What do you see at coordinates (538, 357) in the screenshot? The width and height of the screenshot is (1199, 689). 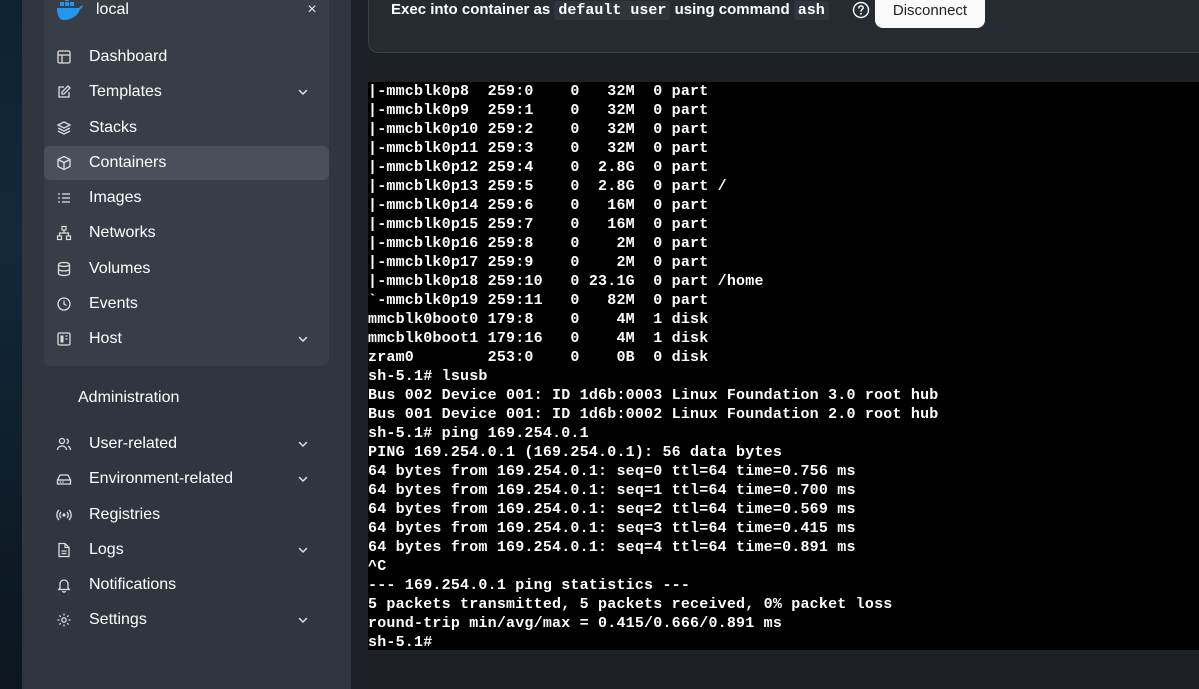 I see `terminal-line: zram0 253:0 0 0B 0 disk` at bounding box center [538, 357].